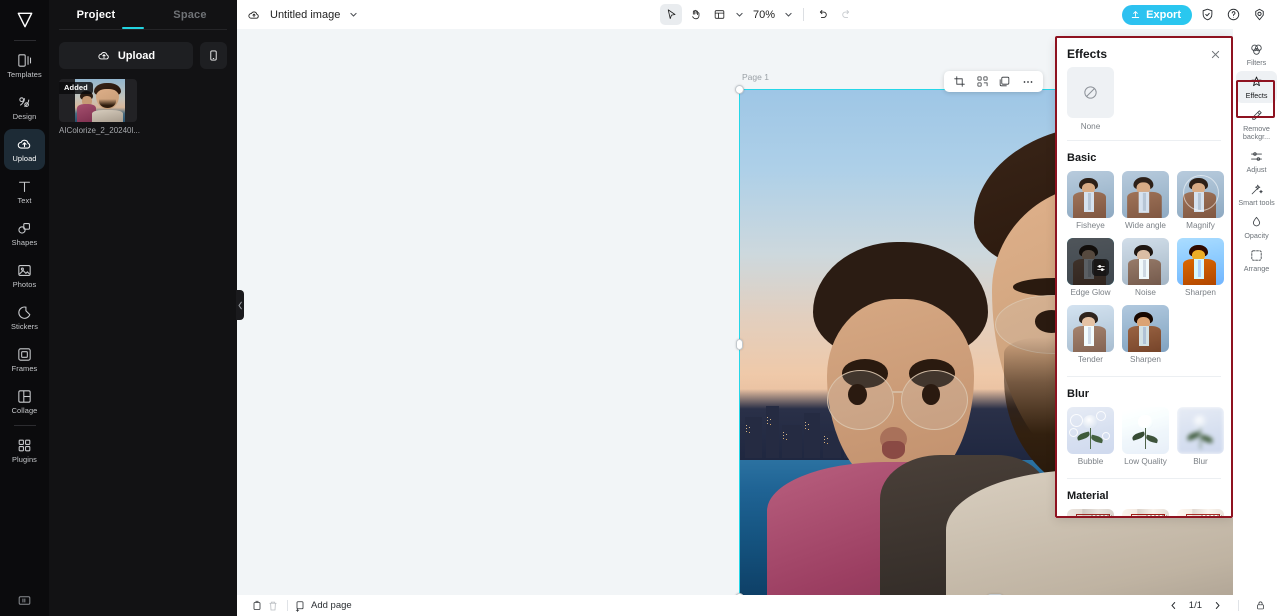 This screenshot has width=1280, height=616. Describe the element at coordinates (1088, 496) in the screenshot. I see `section-title-material: Material` at that location.